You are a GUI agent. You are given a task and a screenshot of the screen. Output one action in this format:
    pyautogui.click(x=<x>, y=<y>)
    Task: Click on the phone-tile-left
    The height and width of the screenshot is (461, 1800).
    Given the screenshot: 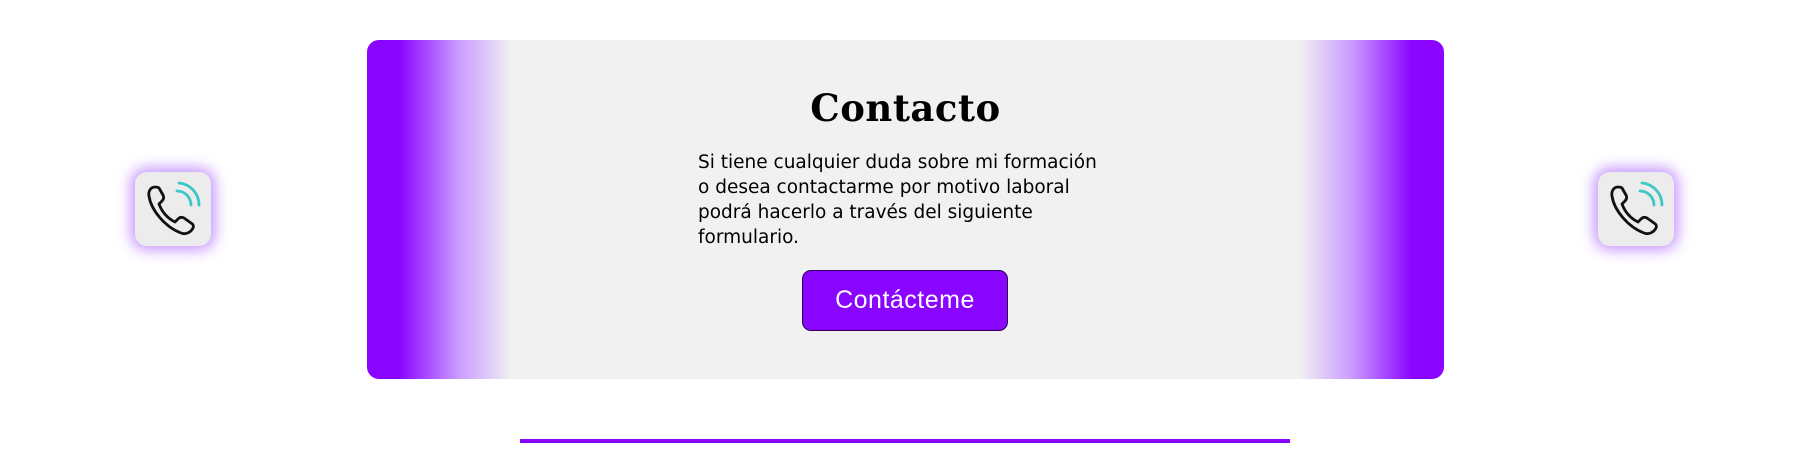 What is the action you would take?
    pyautogui.click(x=173, y=209)
    